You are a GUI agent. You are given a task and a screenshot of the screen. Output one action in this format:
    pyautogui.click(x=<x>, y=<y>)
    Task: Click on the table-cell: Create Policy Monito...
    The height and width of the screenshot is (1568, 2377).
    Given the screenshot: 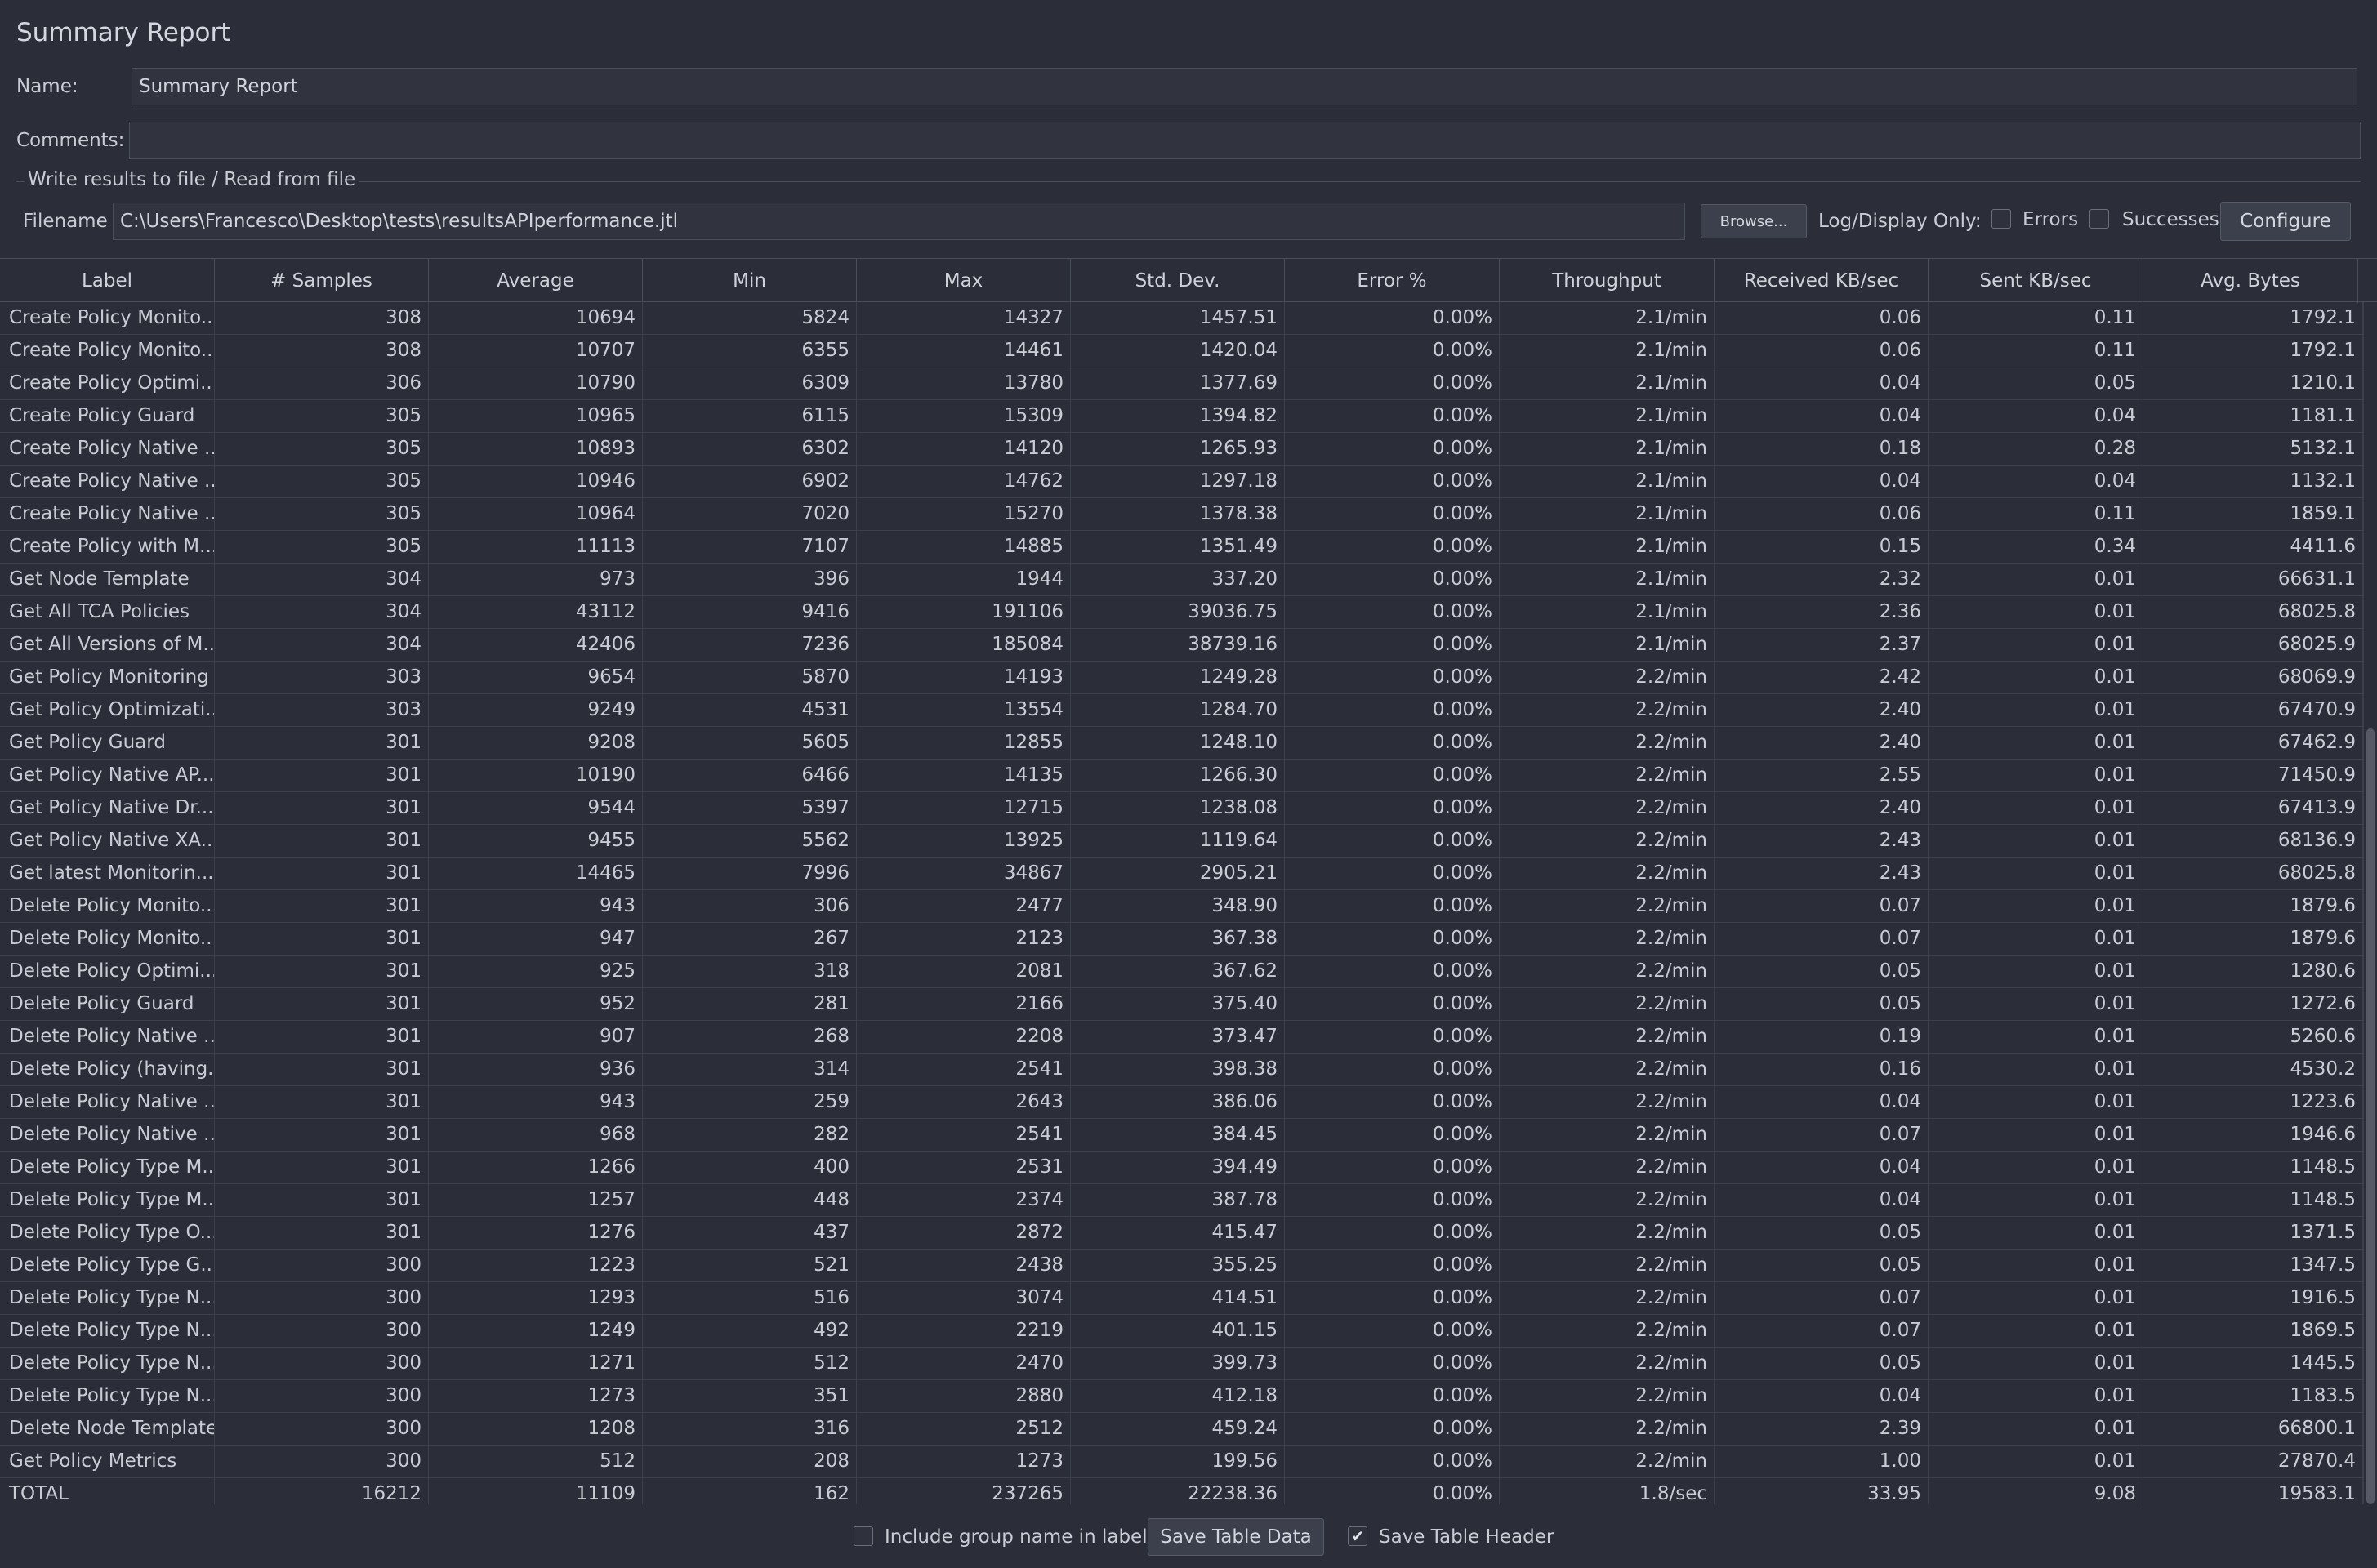 What is the action you would take?
    pyautogui.click(x=107, y=318)
    